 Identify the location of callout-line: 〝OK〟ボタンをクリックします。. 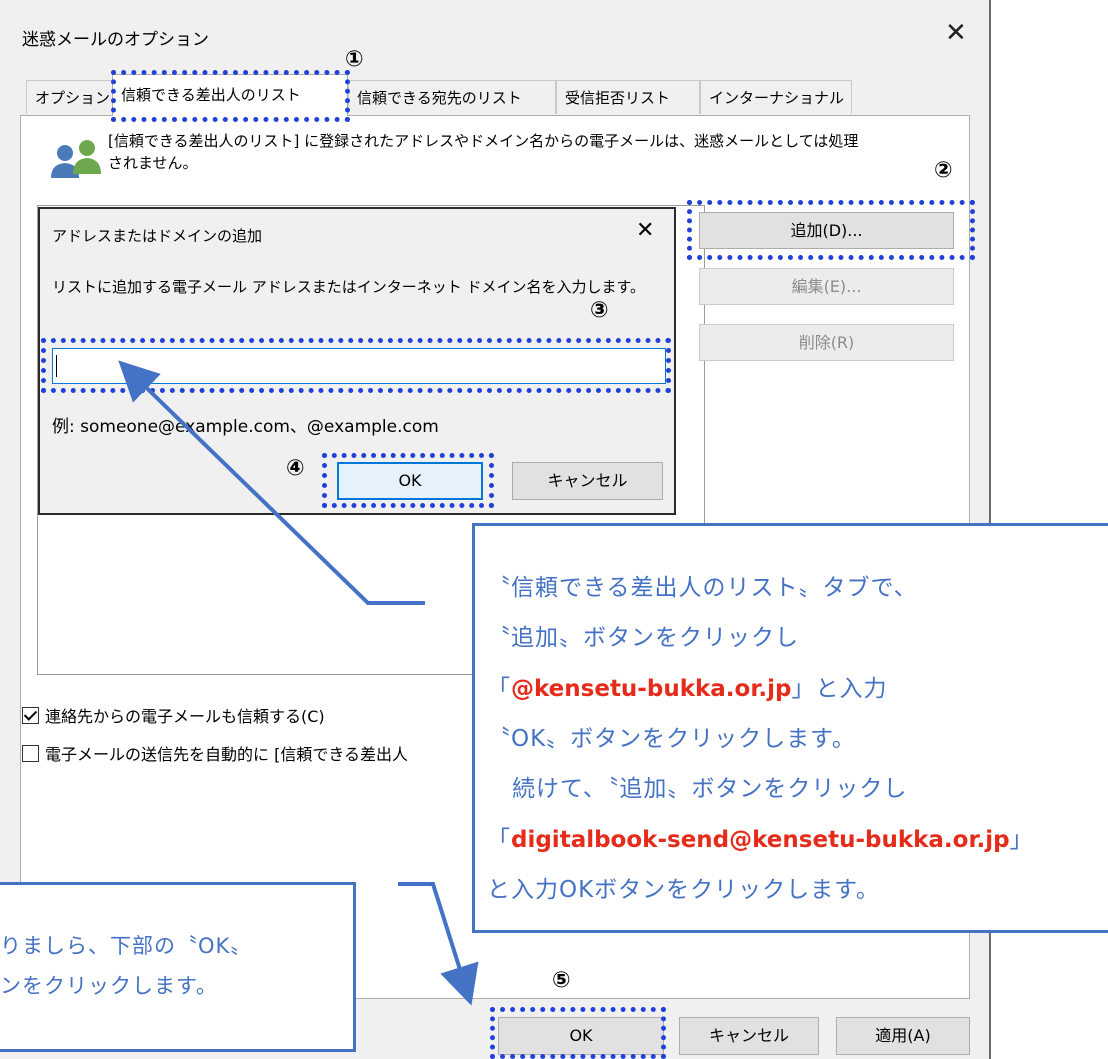
(671, 739).